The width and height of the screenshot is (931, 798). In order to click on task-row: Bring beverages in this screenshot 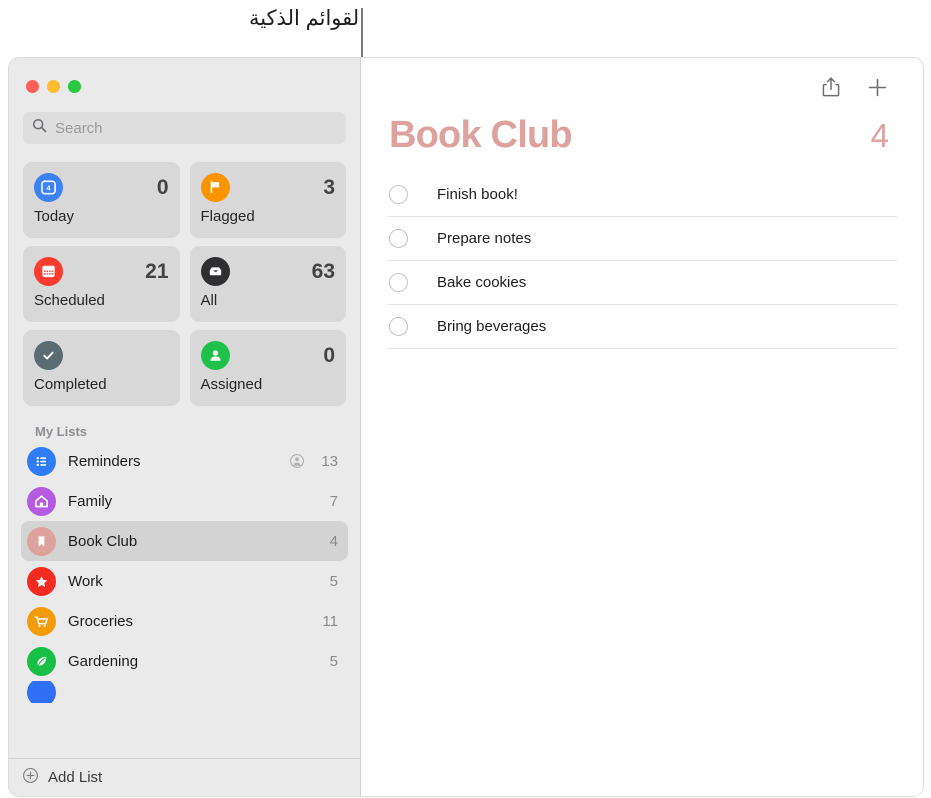, I will do `click(642, 327)`.